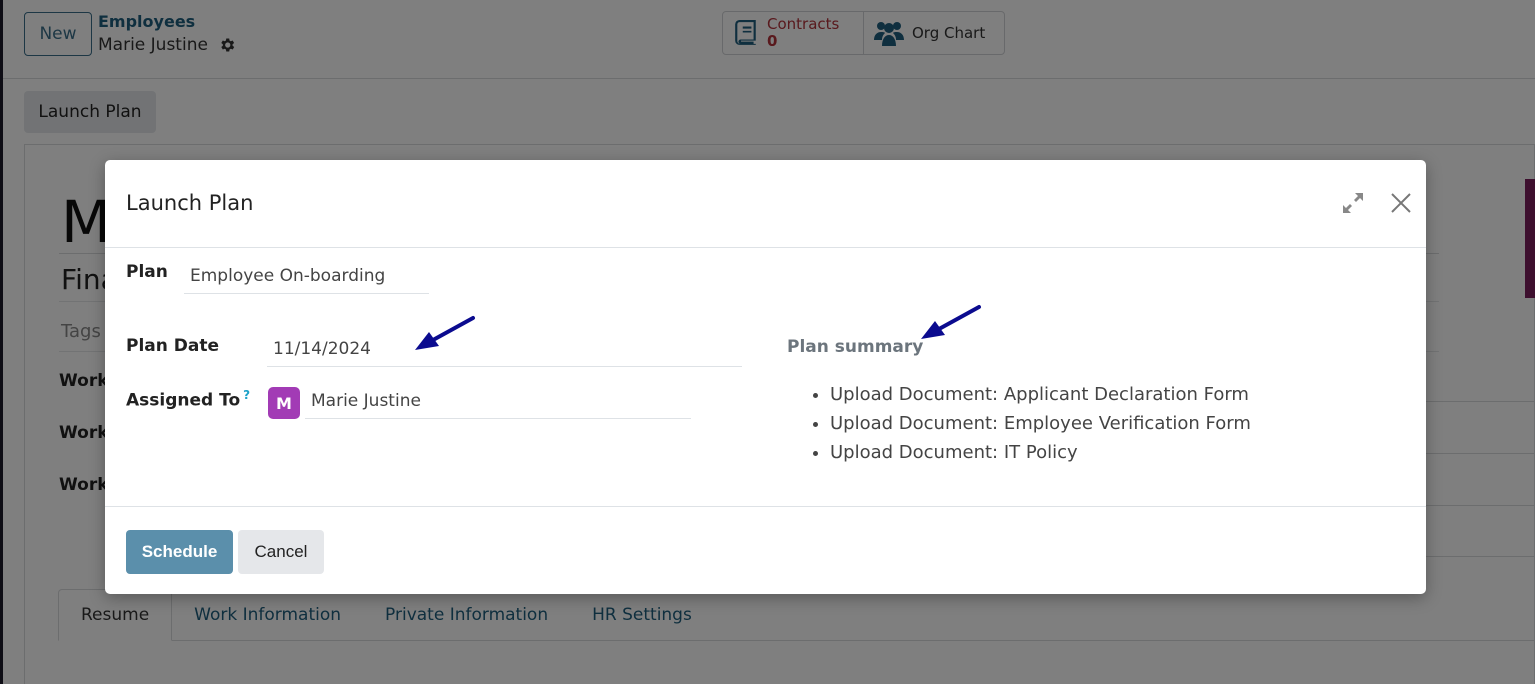  Describe the element at coordinates (765, 550) in the screenshot. I see `dialog-footer: Schedule Cancel` at that location.